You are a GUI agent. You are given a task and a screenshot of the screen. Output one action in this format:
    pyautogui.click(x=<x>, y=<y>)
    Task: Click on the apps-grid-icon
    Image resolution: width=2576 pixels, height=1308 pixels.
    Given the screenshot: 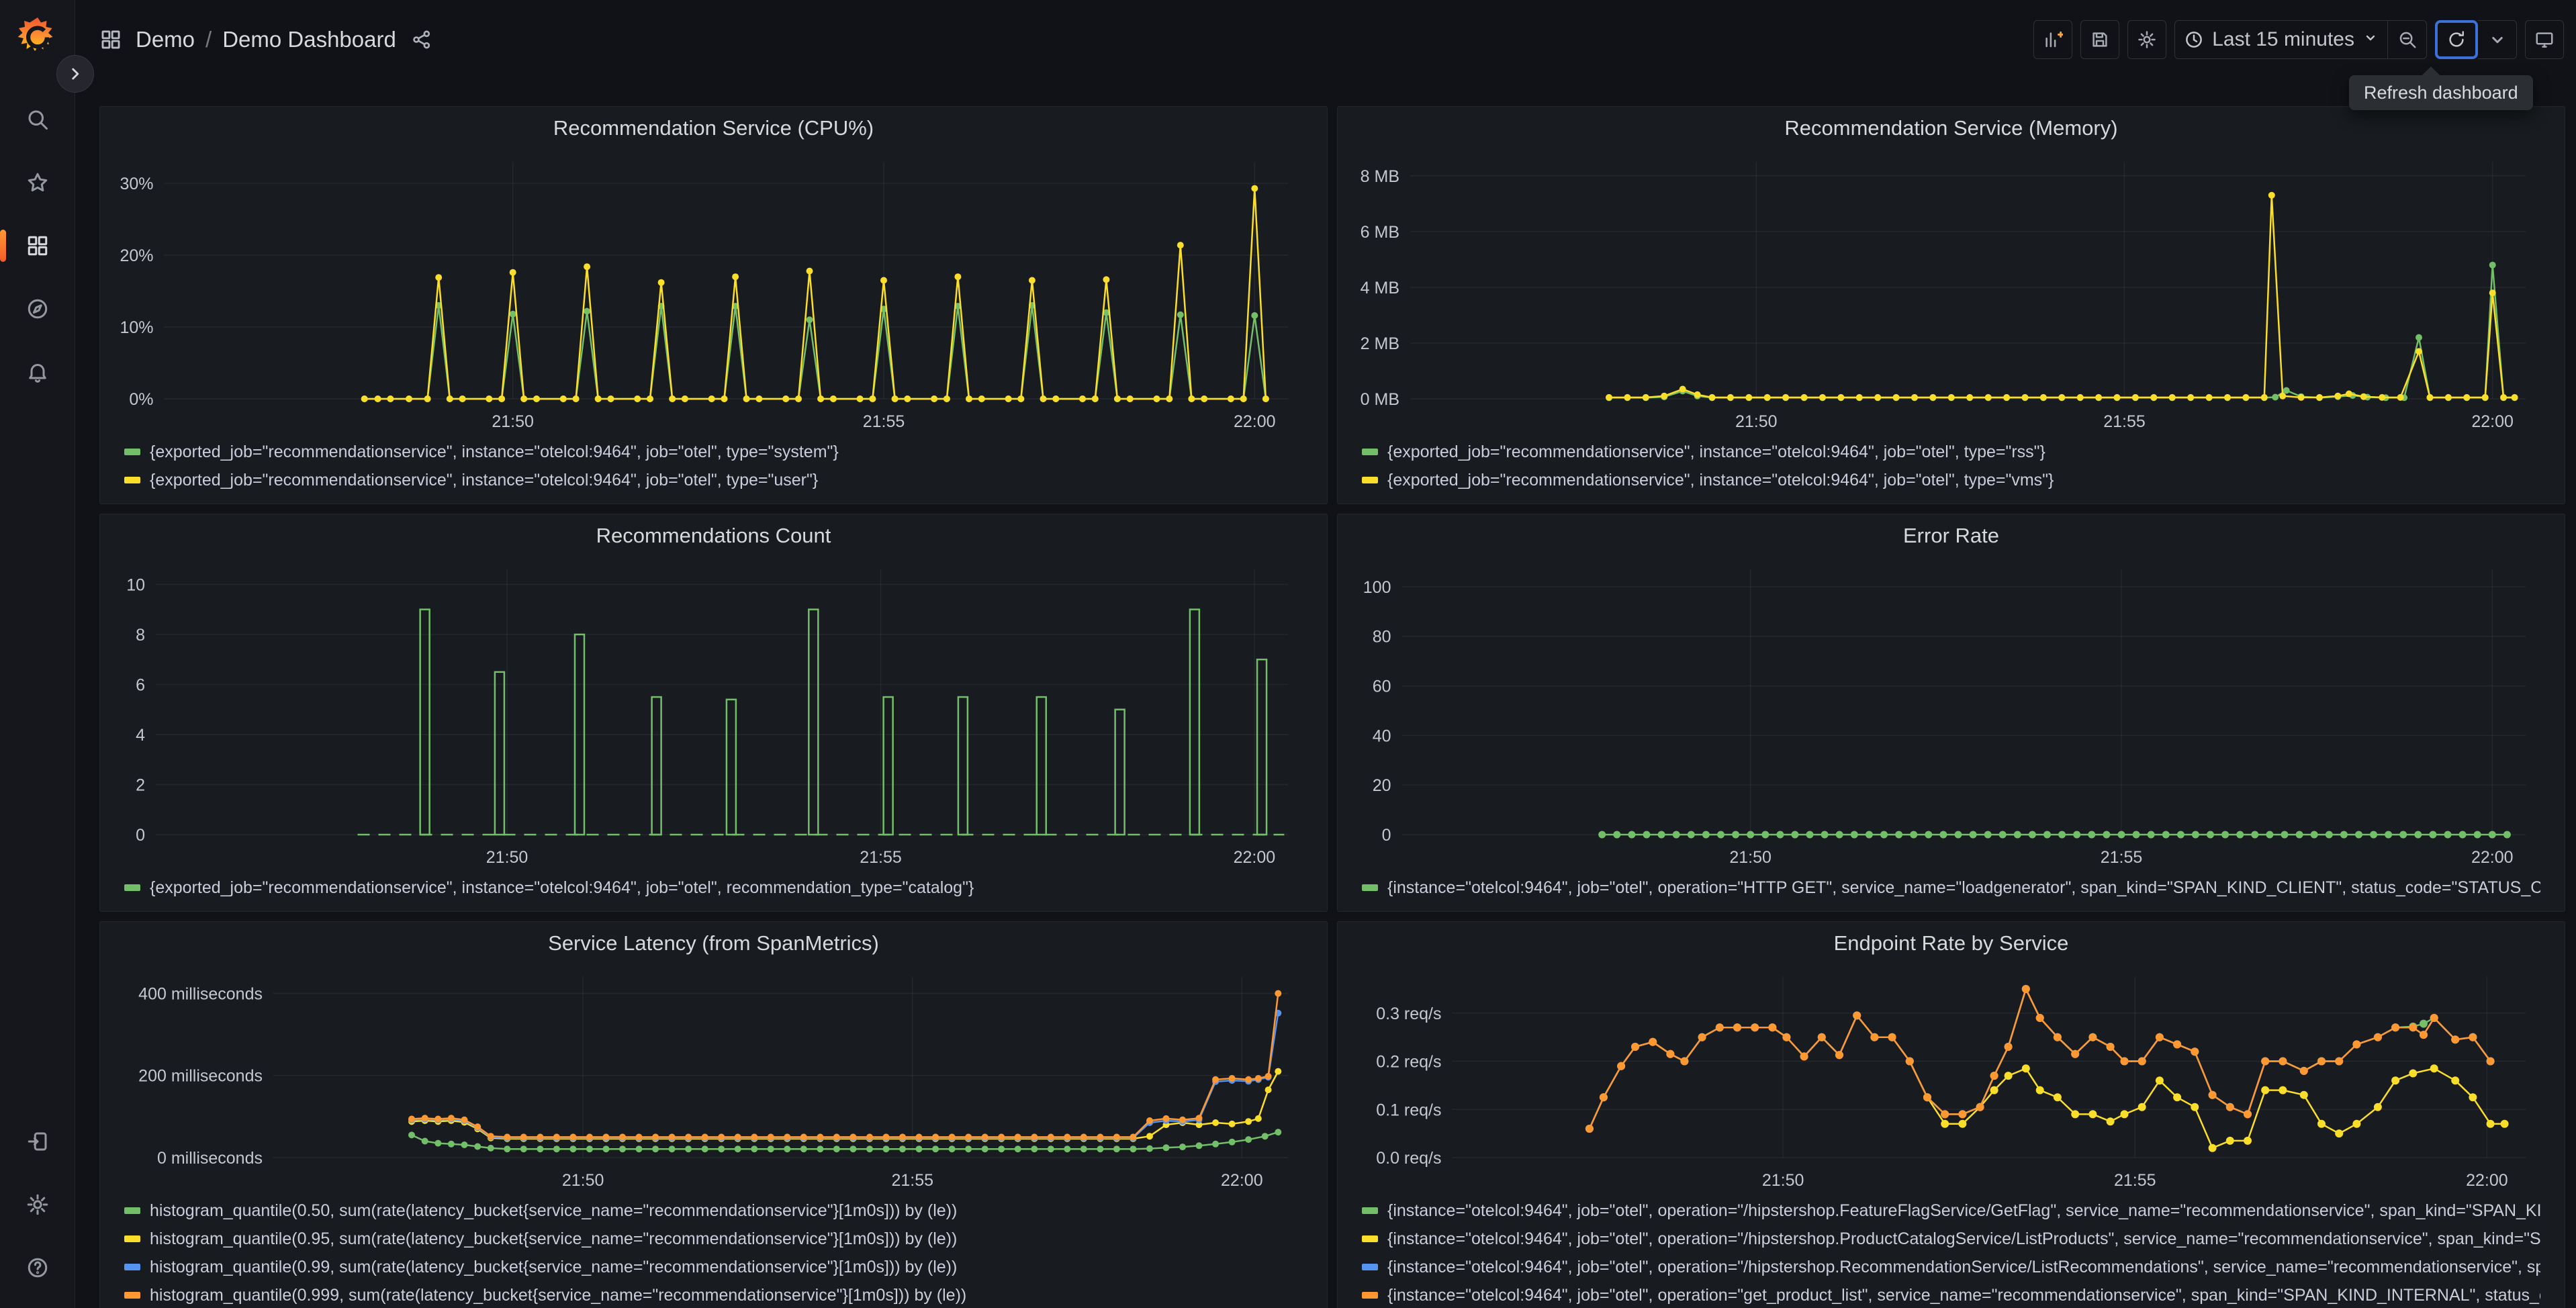 What is the action you would take?
    pyautogui.click(x=110, y=40)
    